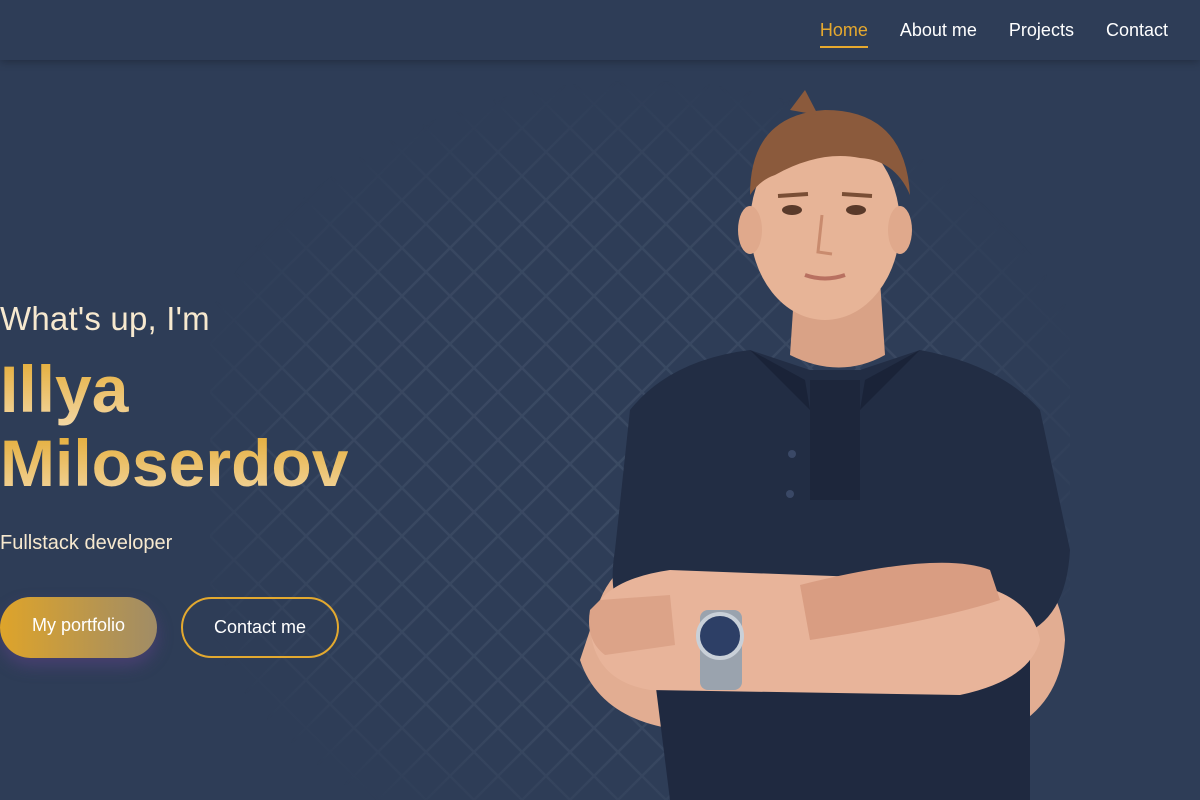  I want to click on nav-link-about: About me, so click(938, 30).